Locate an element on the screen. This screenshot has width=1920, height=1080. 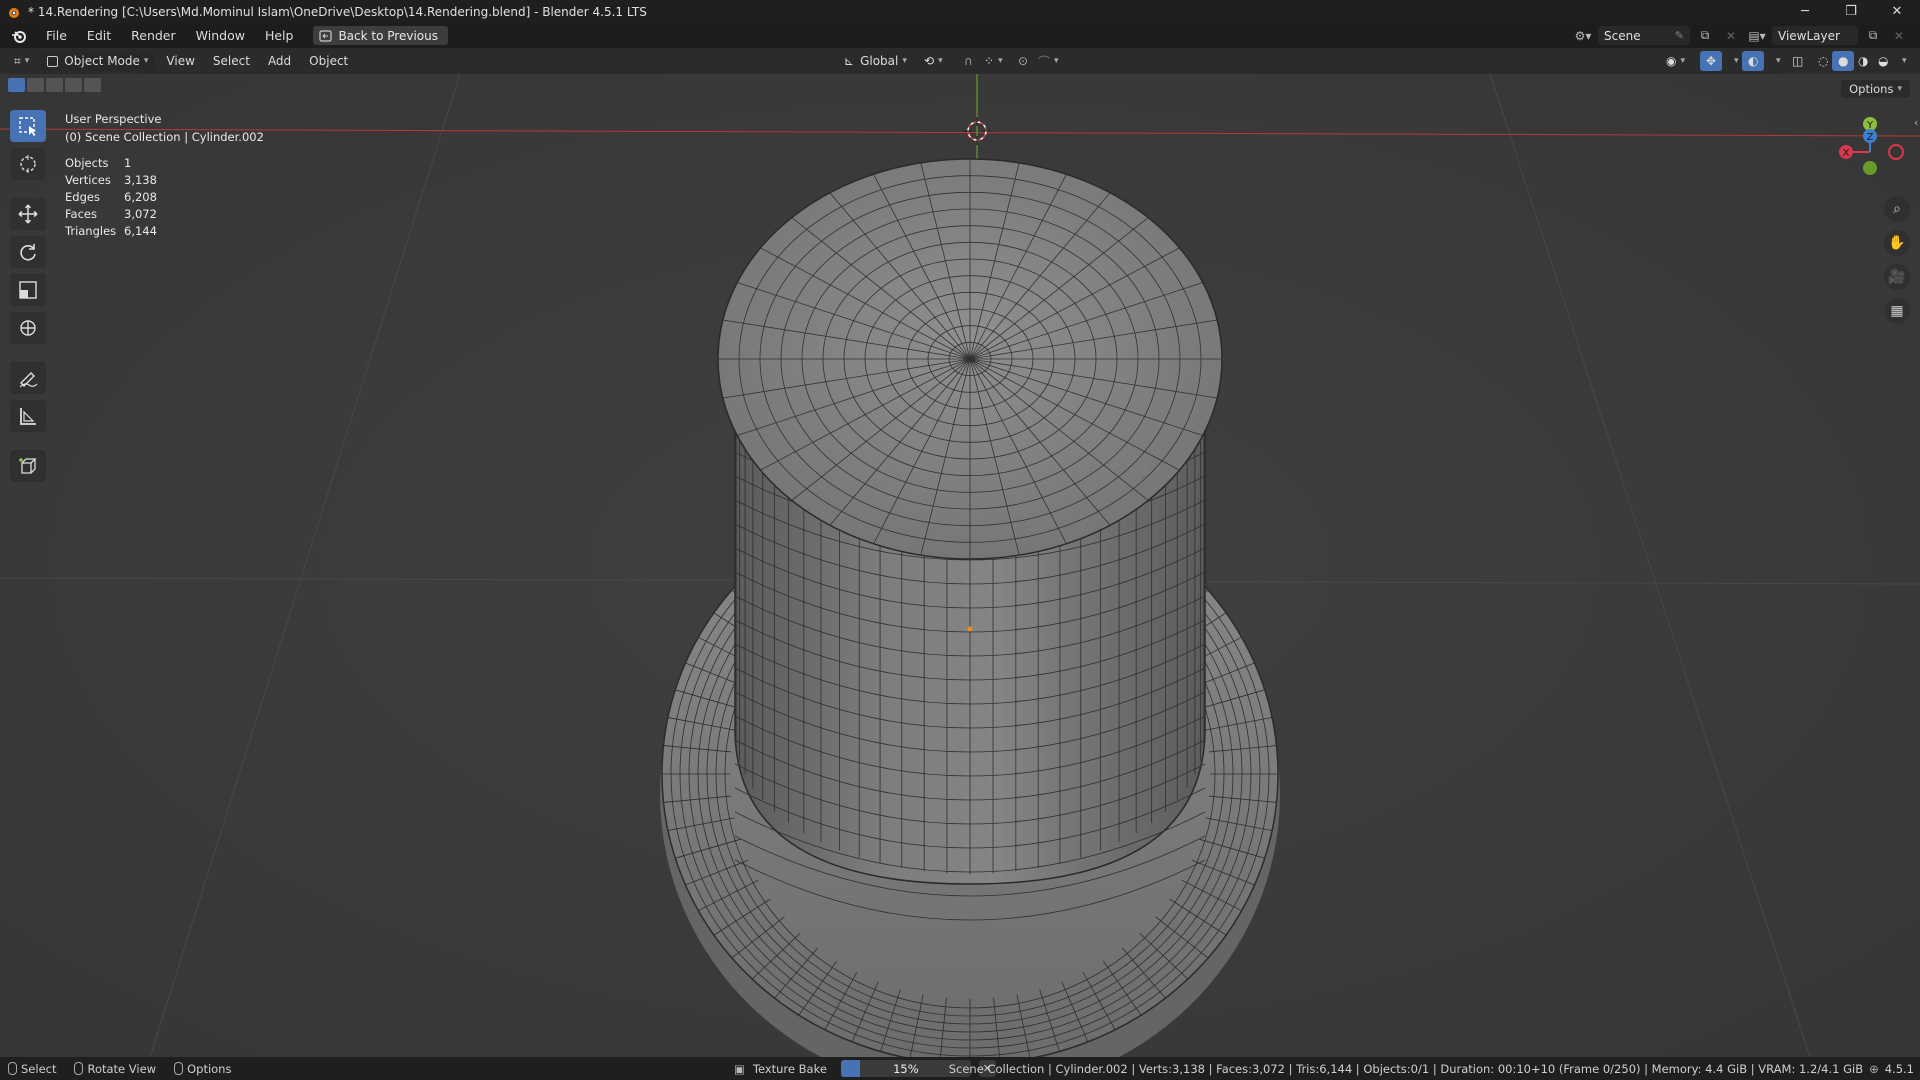
scene-browse-icon: ⚙▾ is located at coordinates (1583, 35).